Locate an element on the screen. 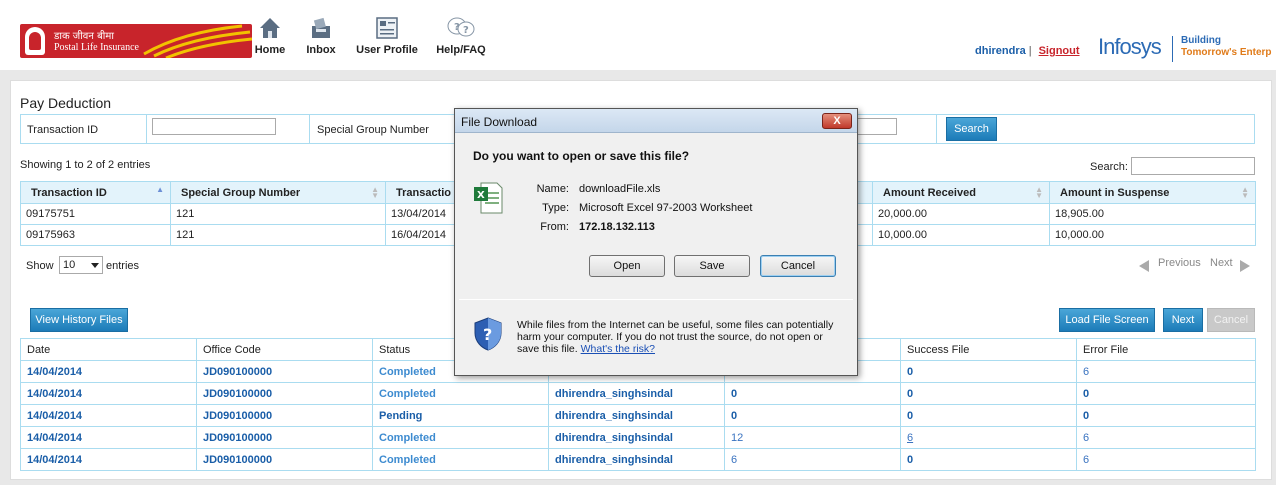  col-special-group: Special Group Number ▲ ▼ is located at coordinates (278, 192).